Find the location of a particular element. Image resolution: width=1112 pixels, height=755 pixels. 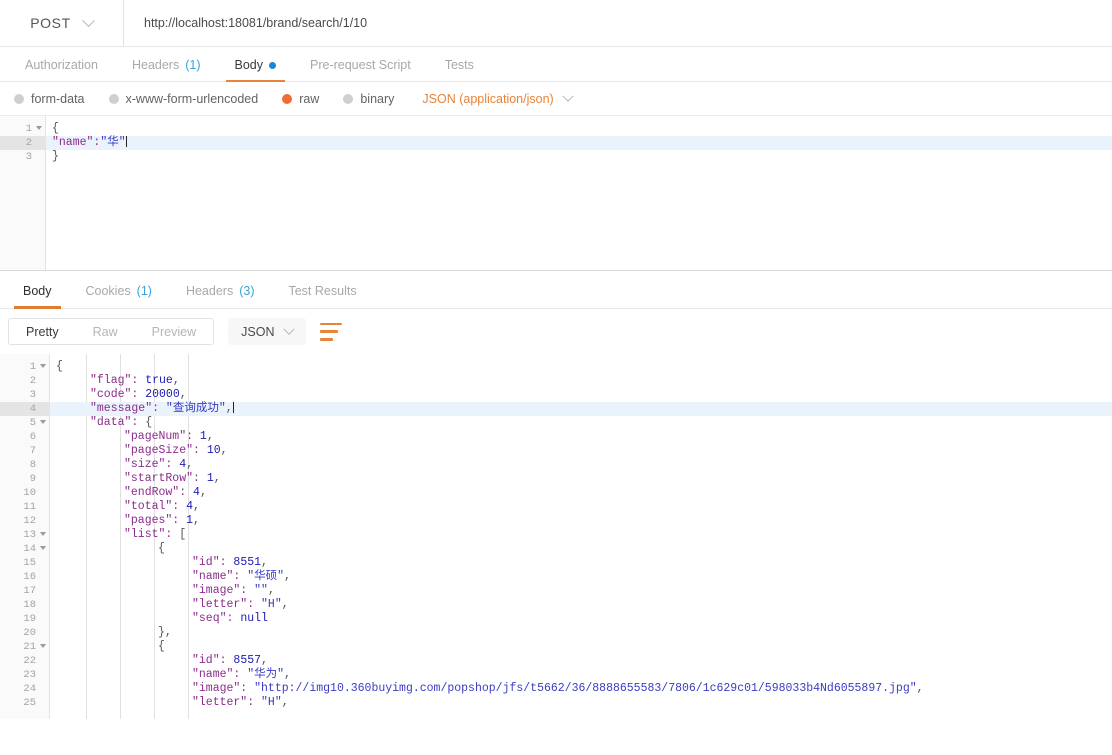

code-line: "seq": null is located at coordinates (581, 619).